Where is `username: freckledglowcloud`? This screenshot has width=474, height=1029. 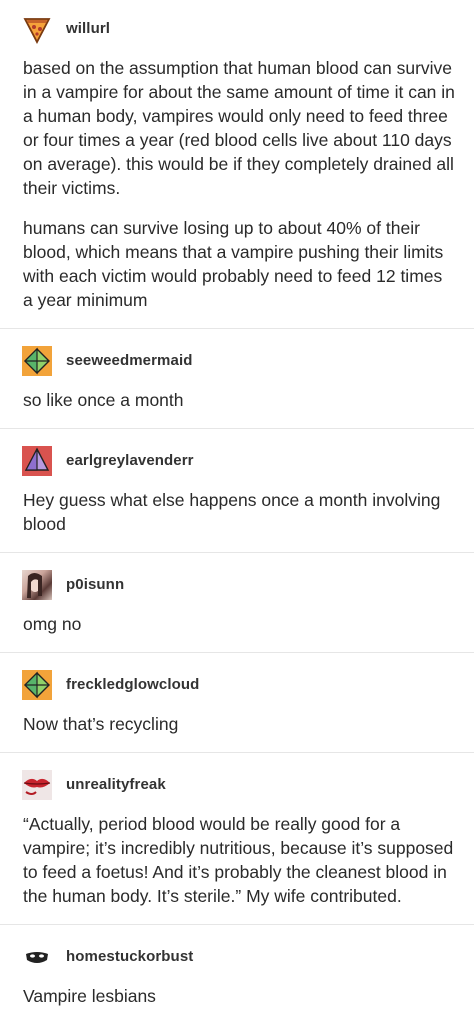 username: freckledglowcloud is located at coordinates (132, 684).